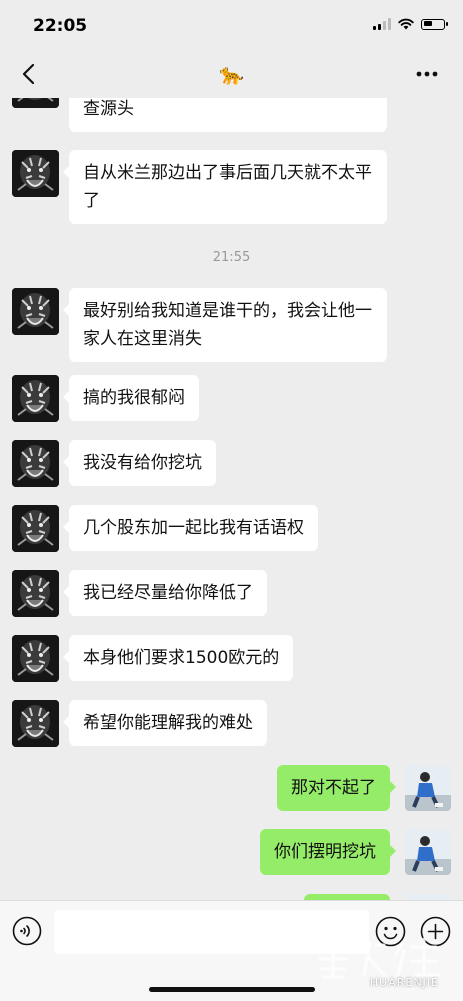 The image size is (463, 1001). I want to click on message-bubble: 我没有给你挖坑, so click(139, 463).